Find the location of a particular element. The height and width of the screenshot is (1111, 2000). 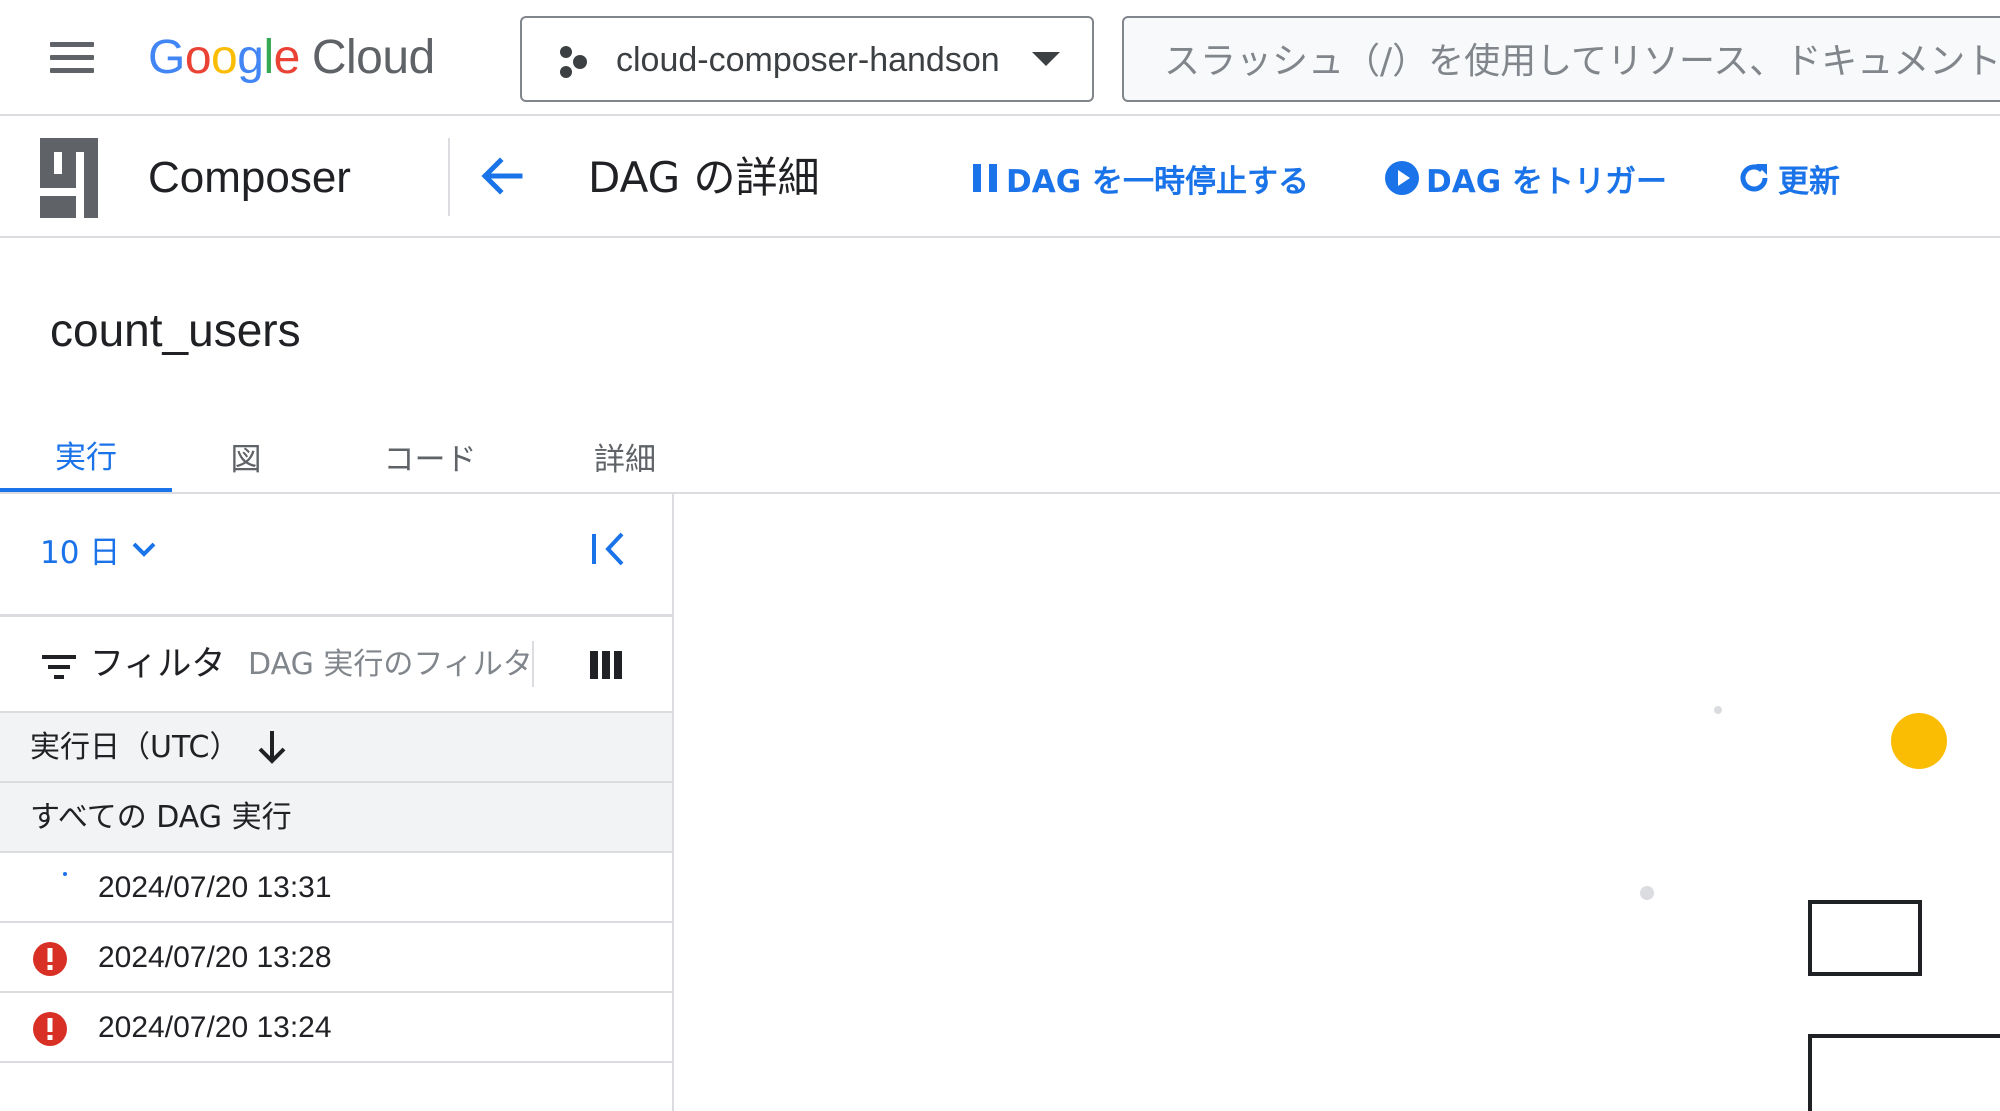

column-display-icon is located at coordinates (606, 665).